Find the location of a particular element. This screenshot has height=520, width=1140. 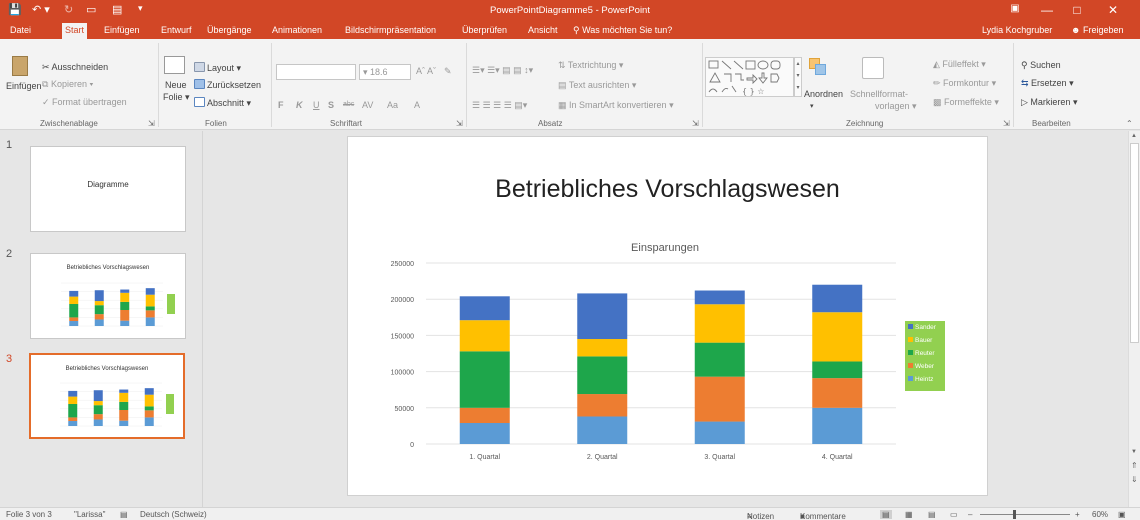

smartart-button: ▦ In SmartArt konvertieren ▾ is located at coordinates (616, 105).